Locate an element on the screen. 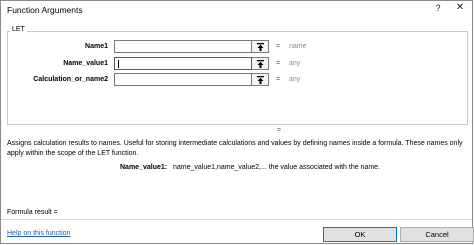 This screenshot has height=245, width=474. help-icon: ? is located at coordinates (438, 8).